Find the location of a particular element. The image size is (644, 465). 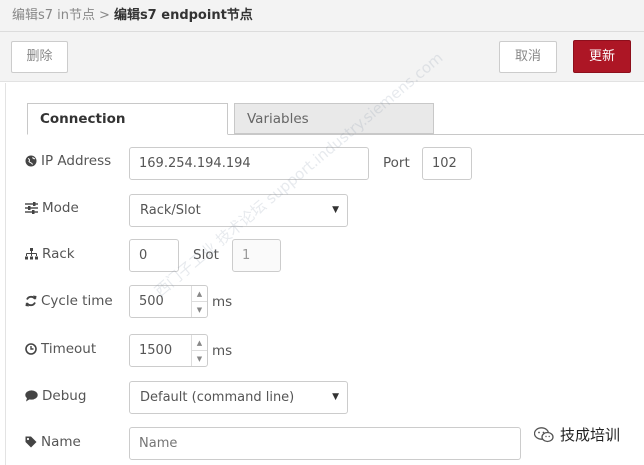

name-label: Name is located at coordinates (53, 442).